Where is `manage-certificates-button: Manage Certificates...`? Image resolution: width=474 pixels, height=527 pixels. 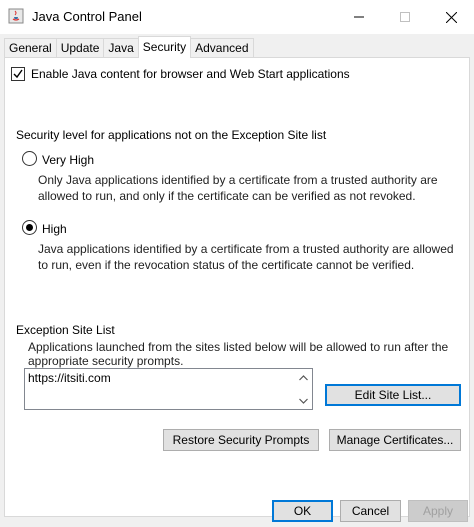 manage-certificates-button: Manage Certificates... is located at coordinates (395, 440).